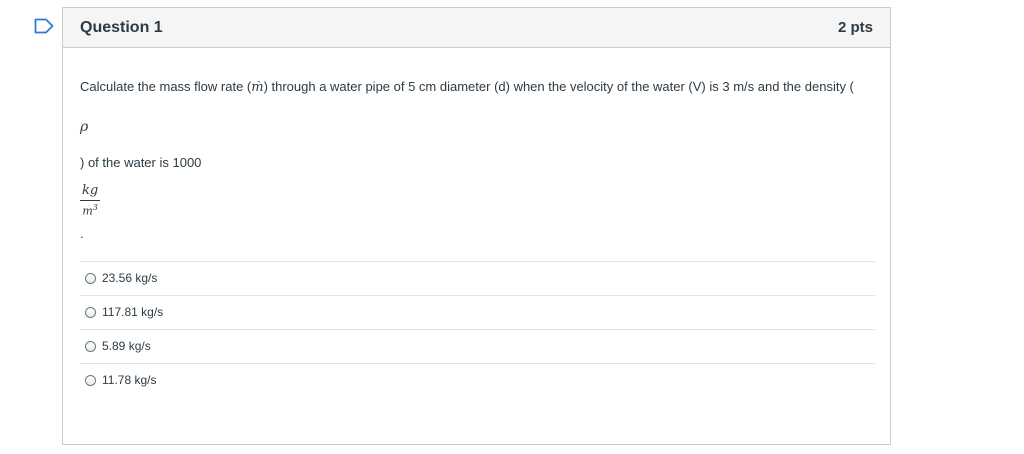  Describe the element at coordinates (132, 312) in the screenshot. I see `answer-label: 117.81 kg/s` at that location.